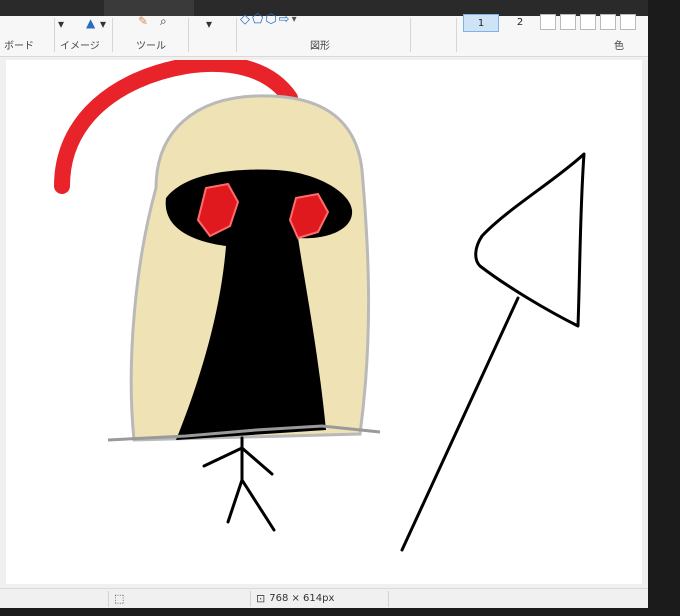 The width and height of the screenshot is (680, 616). Describe the element at coordinates (270, 20) in the screenshot. I see `hexagon-shape-icon: ⬡` at that location.